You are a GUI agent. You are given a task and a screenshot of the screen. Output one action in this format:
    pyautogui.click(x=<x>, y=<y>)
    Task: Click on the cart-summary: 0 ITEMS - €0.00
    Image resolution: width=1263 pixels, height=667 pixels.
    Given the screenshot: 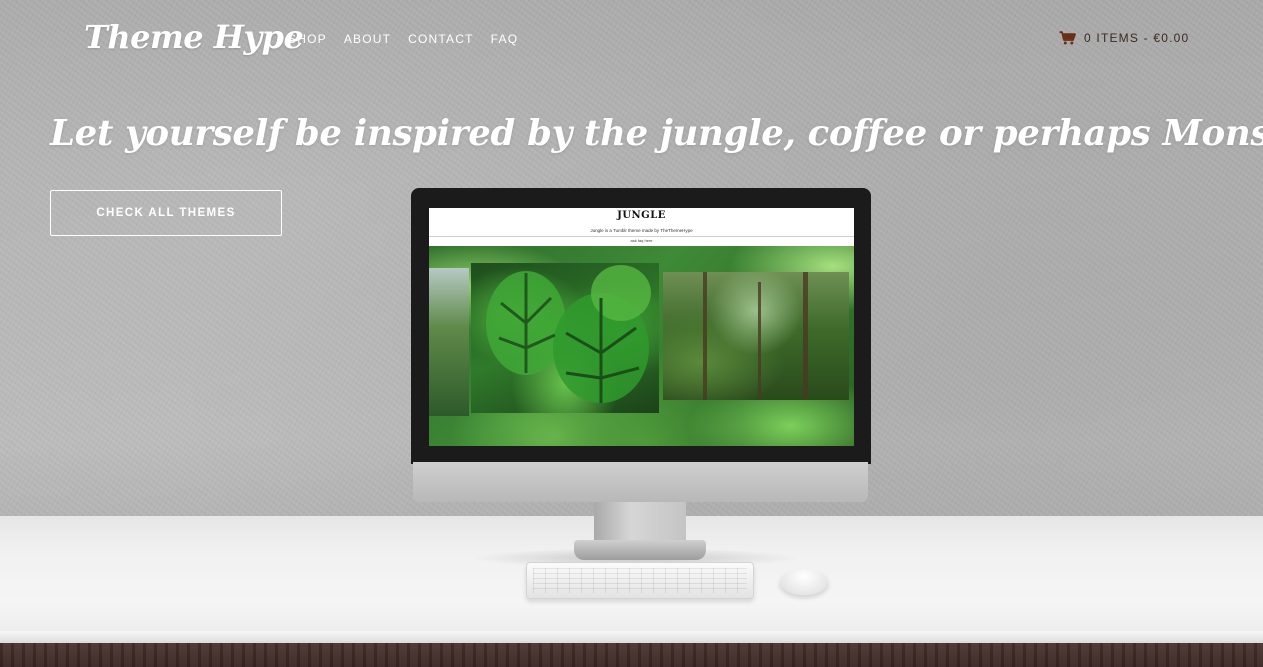 What is the action you would take?
    pyautogui.click(x=1137, y=38)
    